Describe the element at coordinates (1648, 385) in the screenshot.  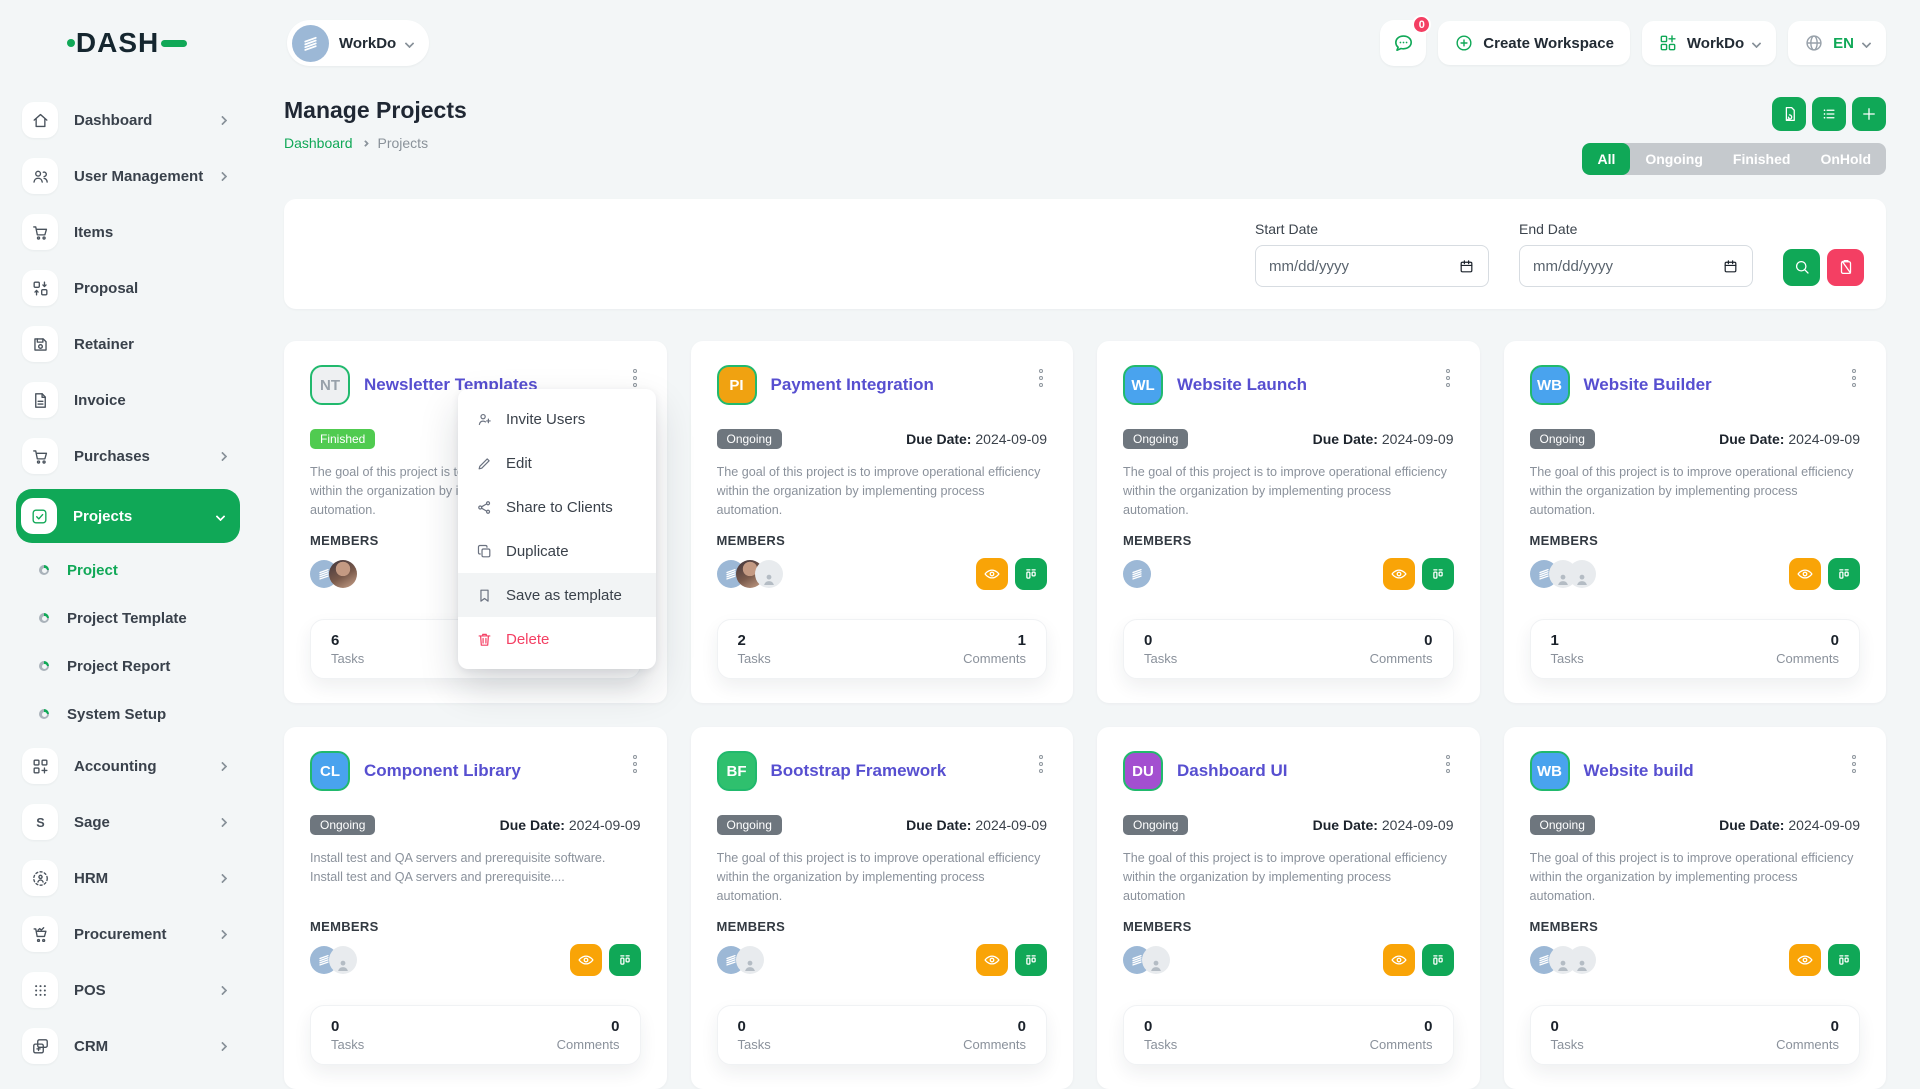
I see `project-title-link: Website Builder` at that location.